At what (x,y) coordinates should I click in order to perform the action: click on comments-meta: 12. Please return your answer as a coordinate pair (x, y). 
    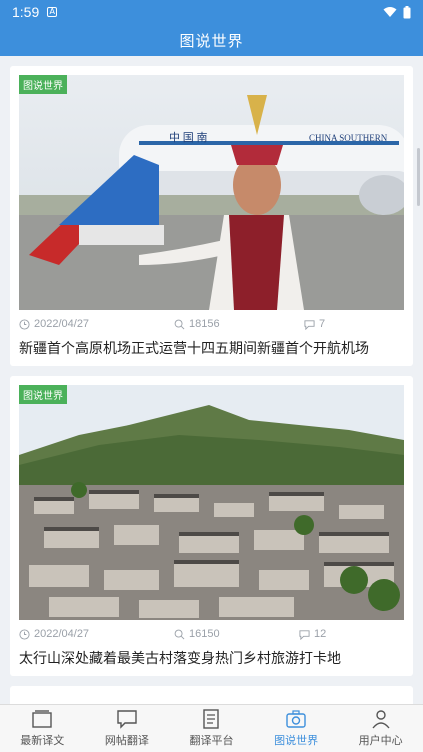
    Looking at the image, I should click on (312, 634).